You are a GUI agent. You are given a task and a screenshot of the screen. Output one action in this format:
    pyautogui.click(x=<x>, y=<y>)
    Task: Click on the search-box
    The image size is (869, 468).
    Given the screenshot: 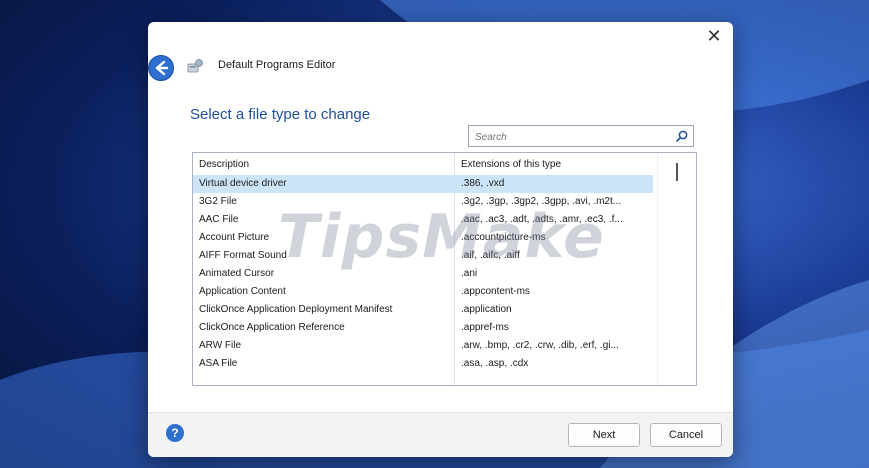 What is the action you would take?
    pyautogui.click(x=581, y=136)
    